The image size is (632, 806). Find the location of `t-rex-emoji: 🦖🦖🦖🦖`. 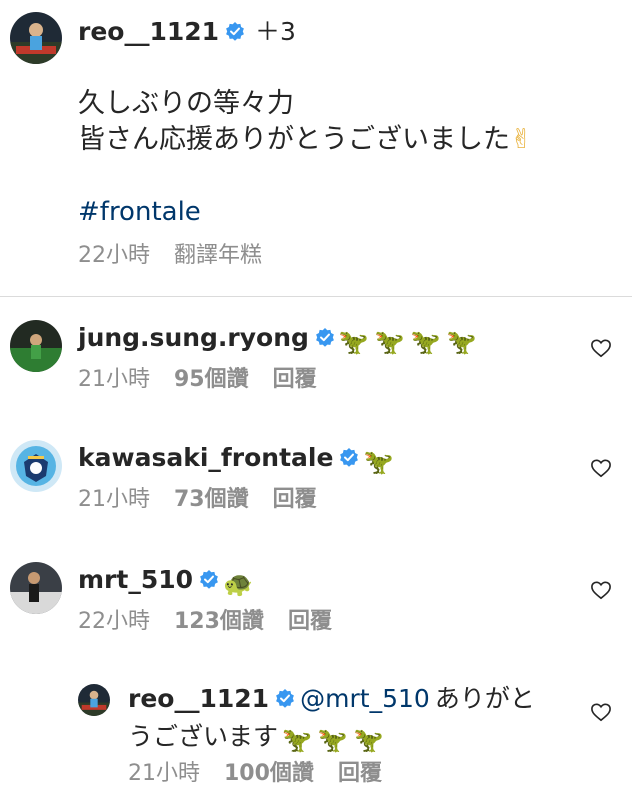

t-rex-emoji: 🦖🦖🦖🦖 is located at coordinates (410, 341).